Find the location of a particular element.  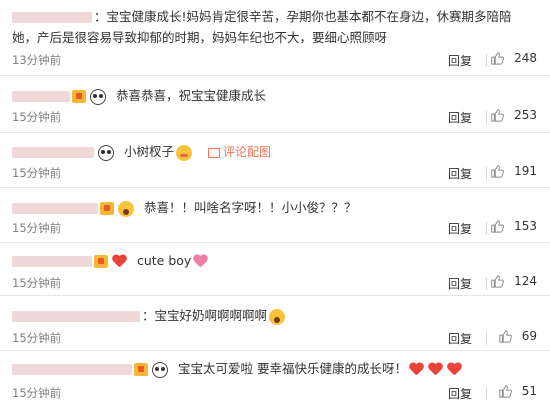

comment-picture-link: 评论配图 is located at coordinates (239, 152).